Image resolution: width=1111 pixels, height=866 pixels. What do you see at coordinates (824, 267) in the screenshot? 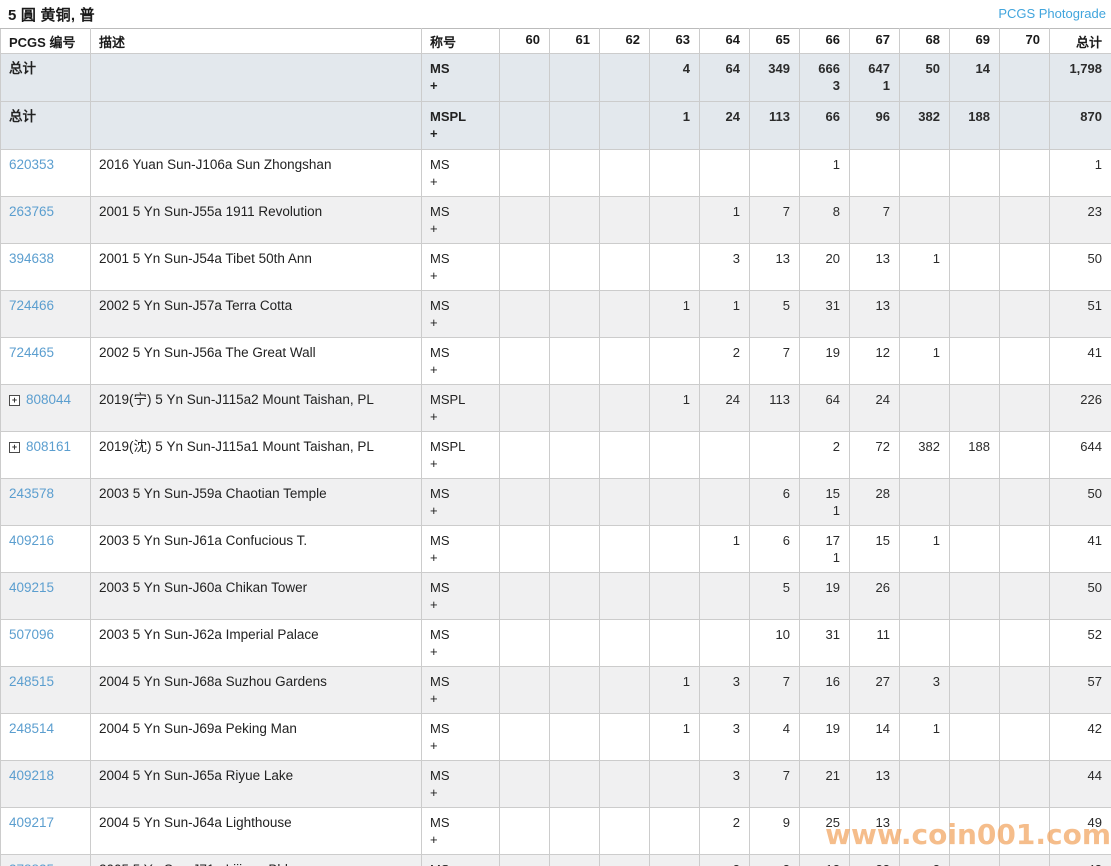
I see `grade-66-count-cell: 20` at bounding box center [824, 267].